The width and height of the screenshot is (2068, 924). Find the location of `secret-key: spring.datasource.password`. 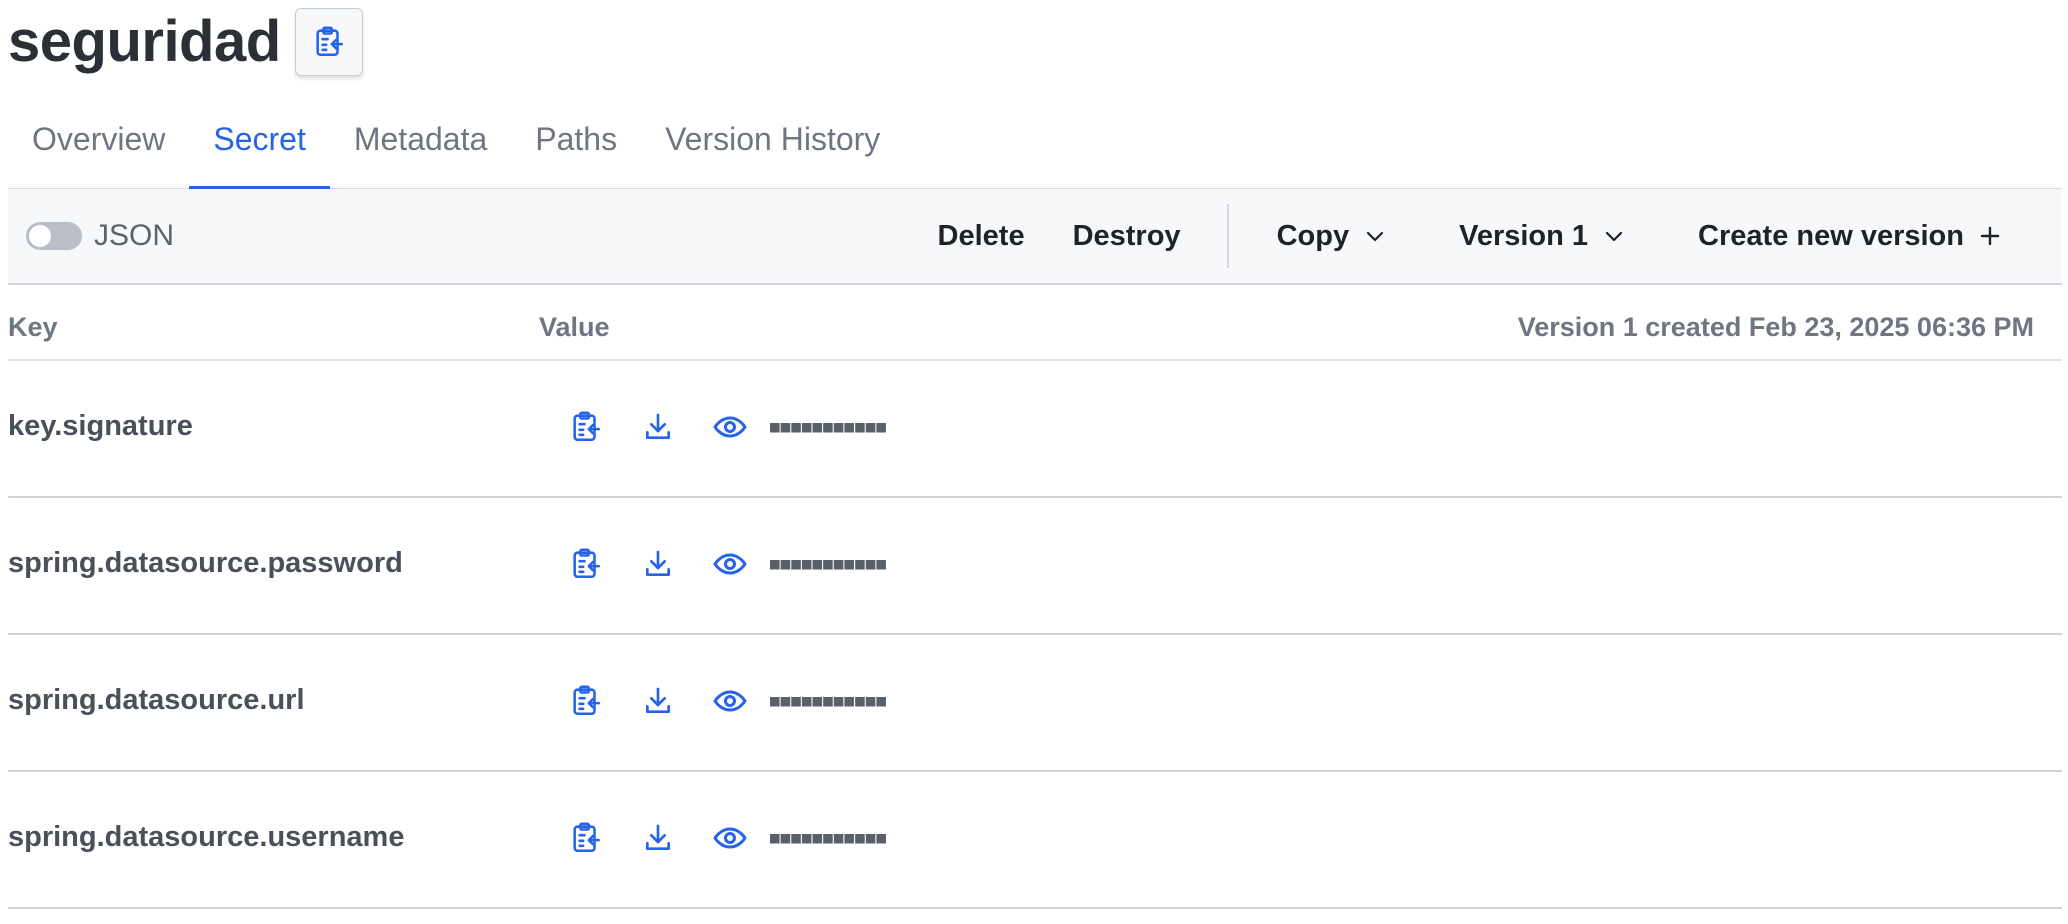

secret-key: spring.datasource.password is located at coordinates (205, 563).